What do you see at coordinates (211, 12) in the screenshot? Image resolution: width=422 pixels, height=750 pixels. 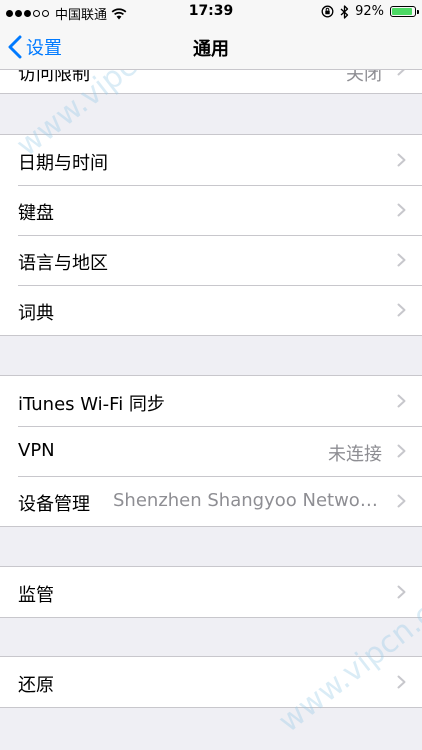 I see `status-bar: 中国联通 17:39 92%` at bounding box center [211, 12].